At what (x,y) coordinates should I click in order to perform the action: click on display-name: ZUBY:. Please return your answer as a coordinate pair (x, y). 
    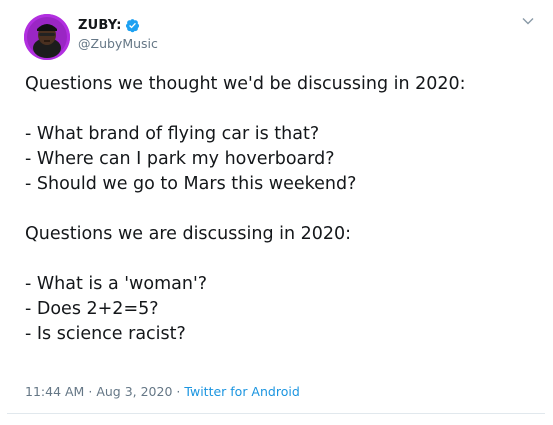
    Looking at the image, I should click on (100, 25).